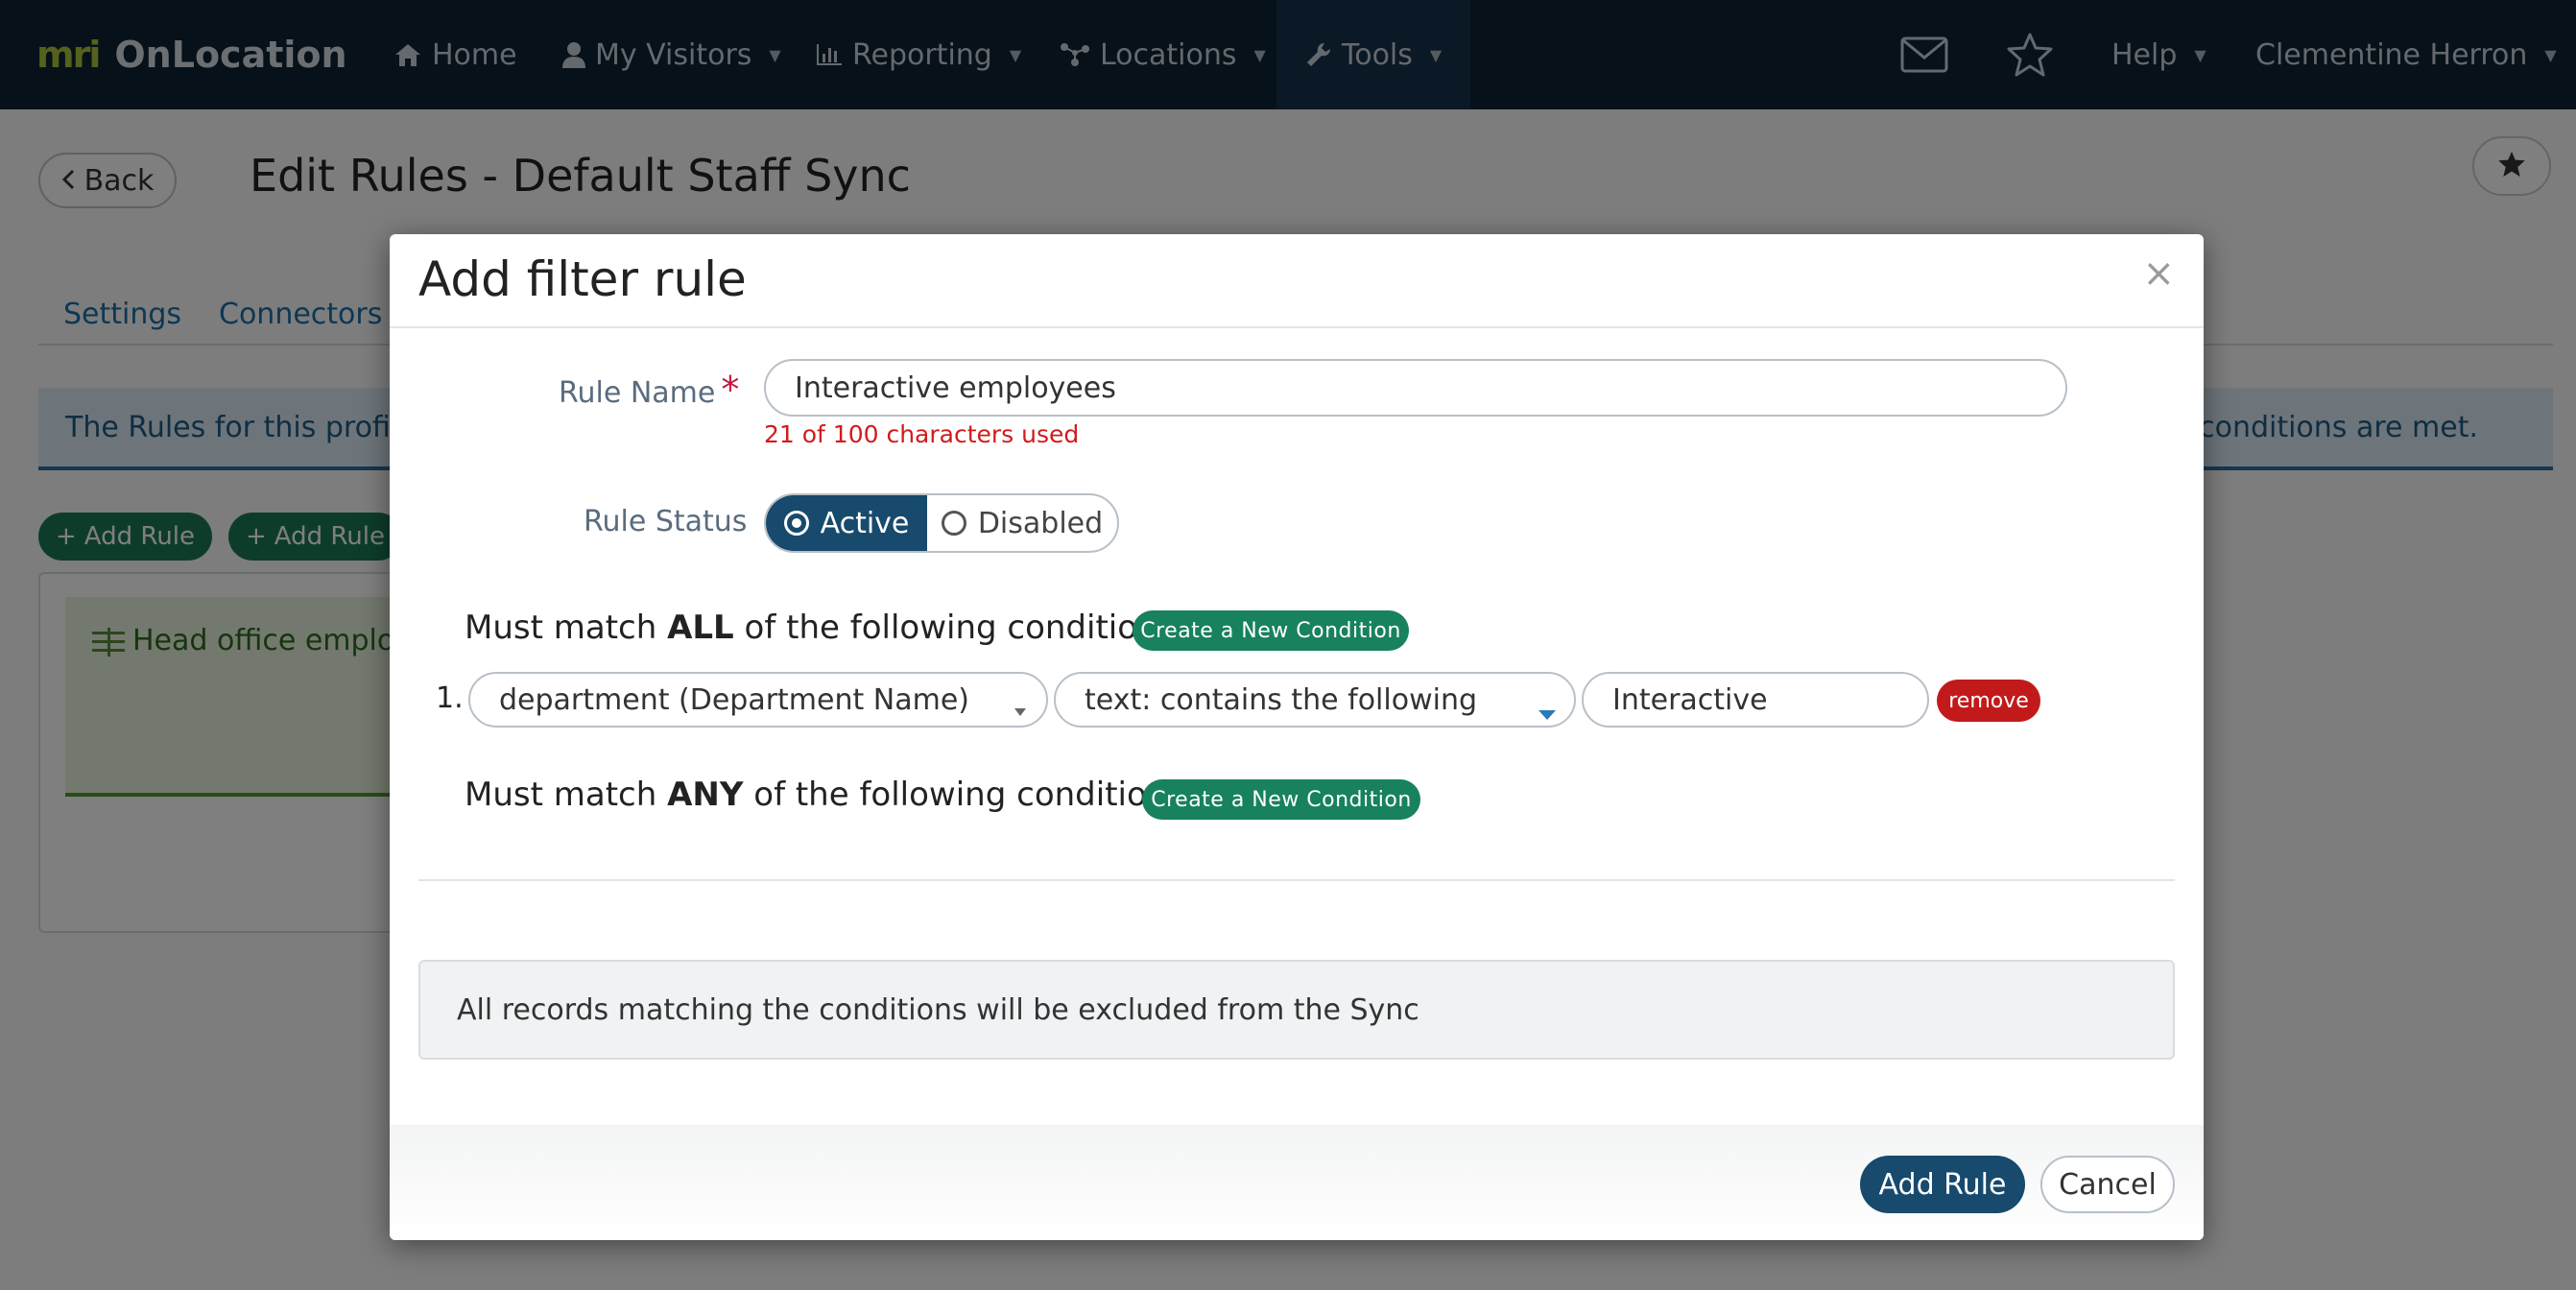 The image size is (2576, 1290). I want to click on condition-field-select: department (Department Name), so click(758, 700).